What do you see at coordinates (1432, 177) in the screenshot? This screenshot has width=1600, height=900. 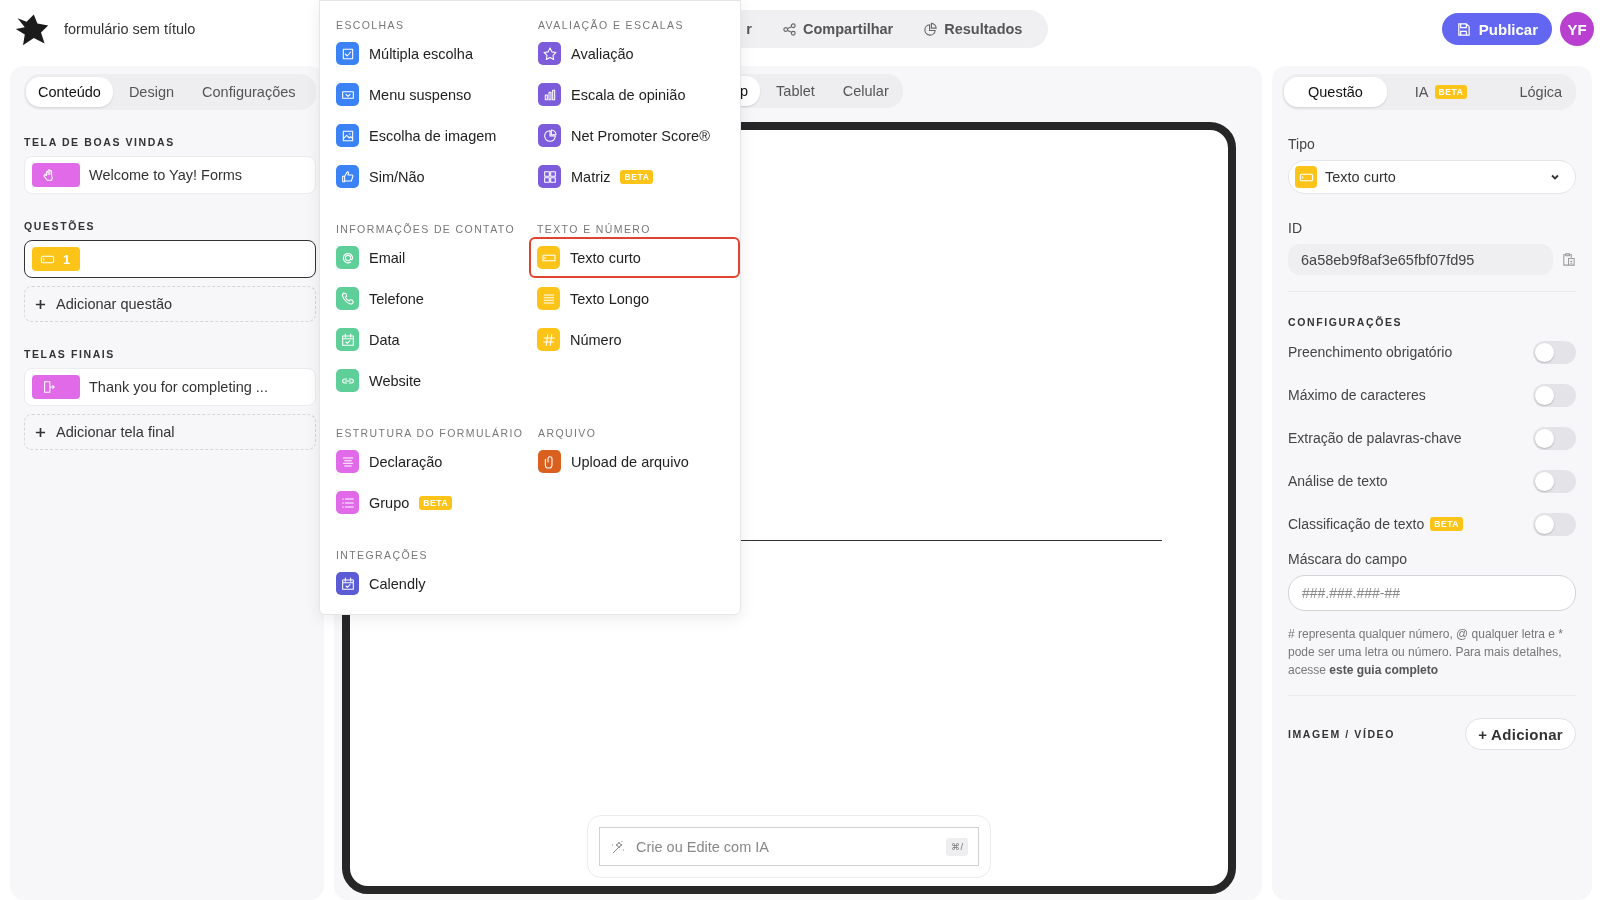 I see `type-select: Texto curto` at bounding box center [1432, 177].